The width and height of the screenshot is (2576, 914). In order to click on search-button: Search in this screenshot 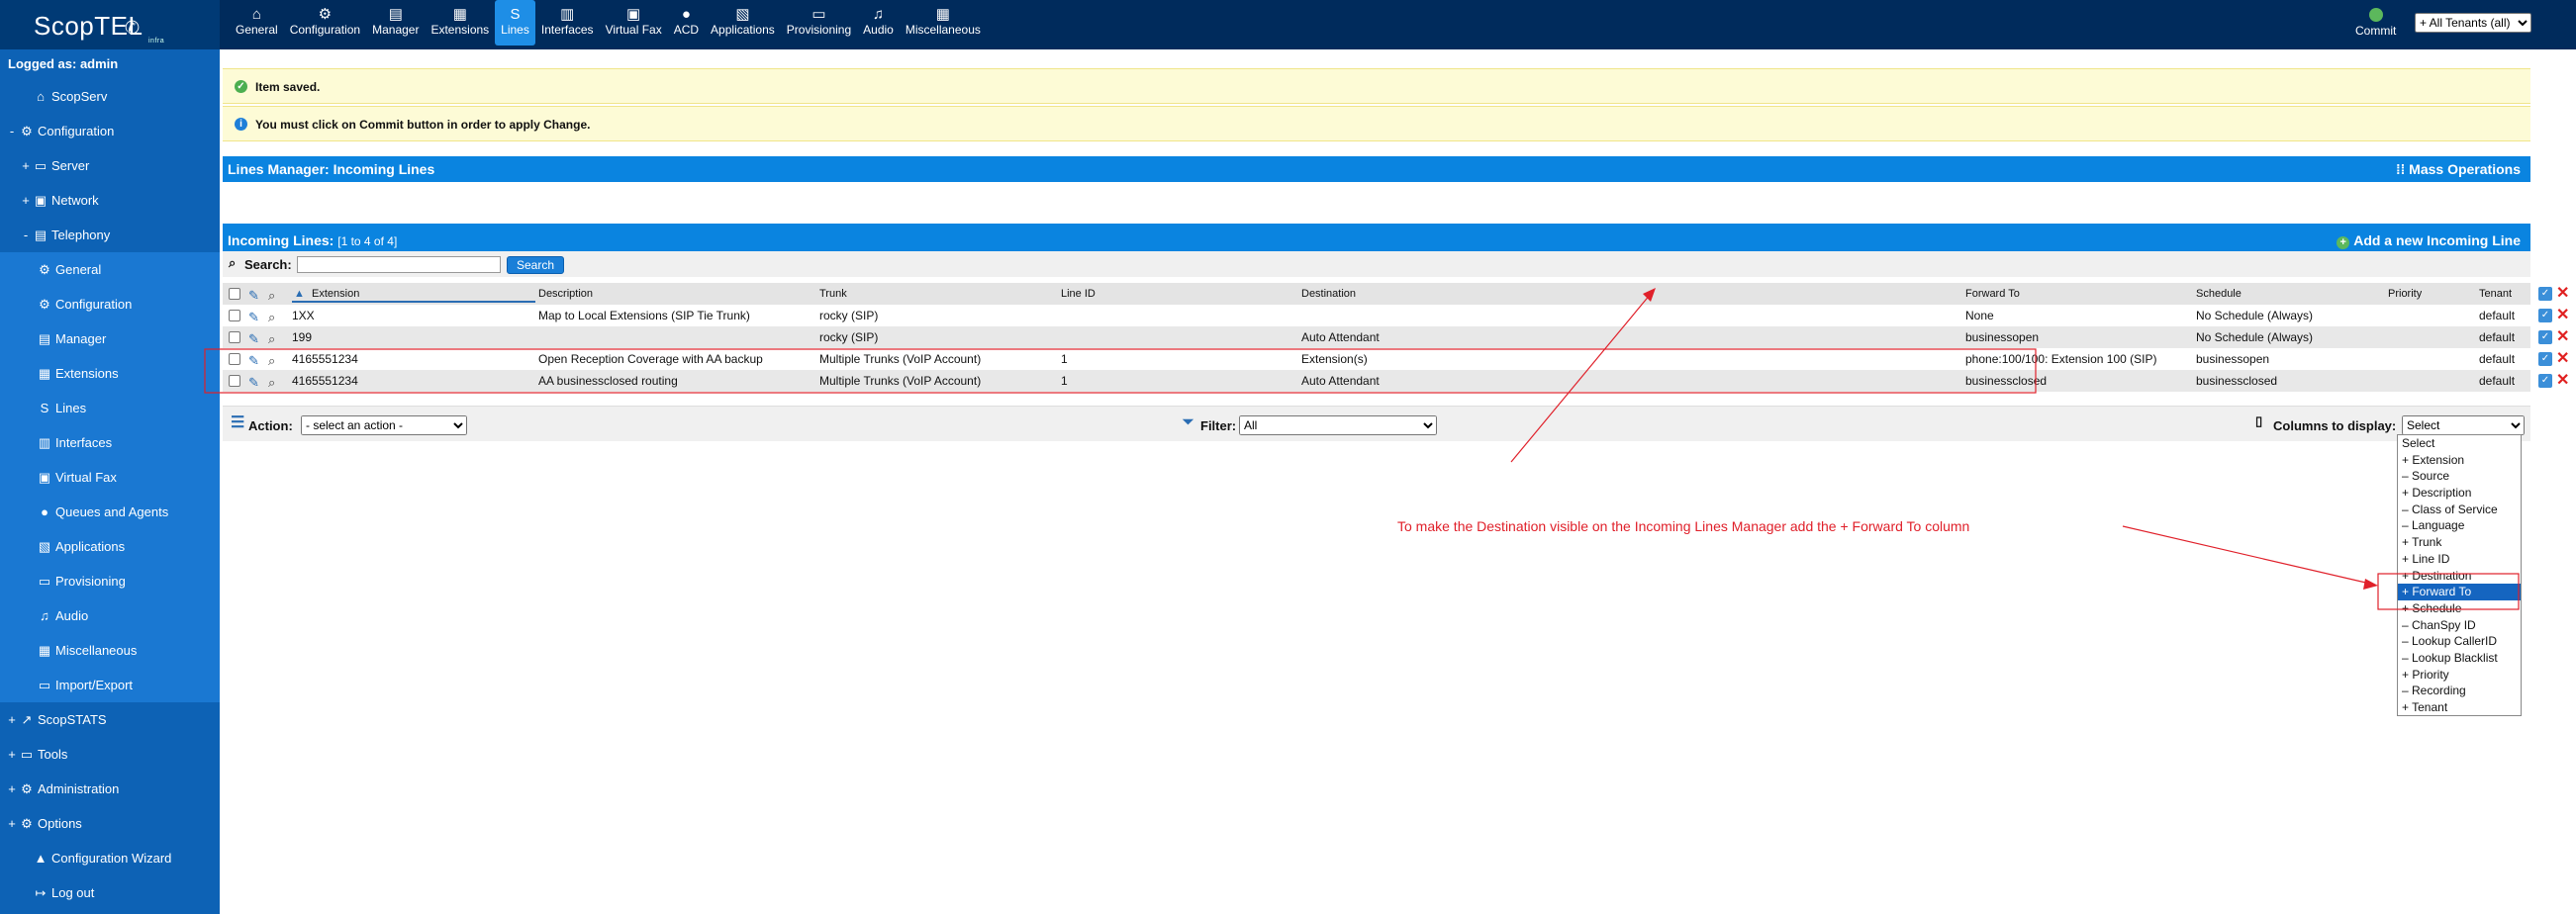, I will do `click(535, 265)`.